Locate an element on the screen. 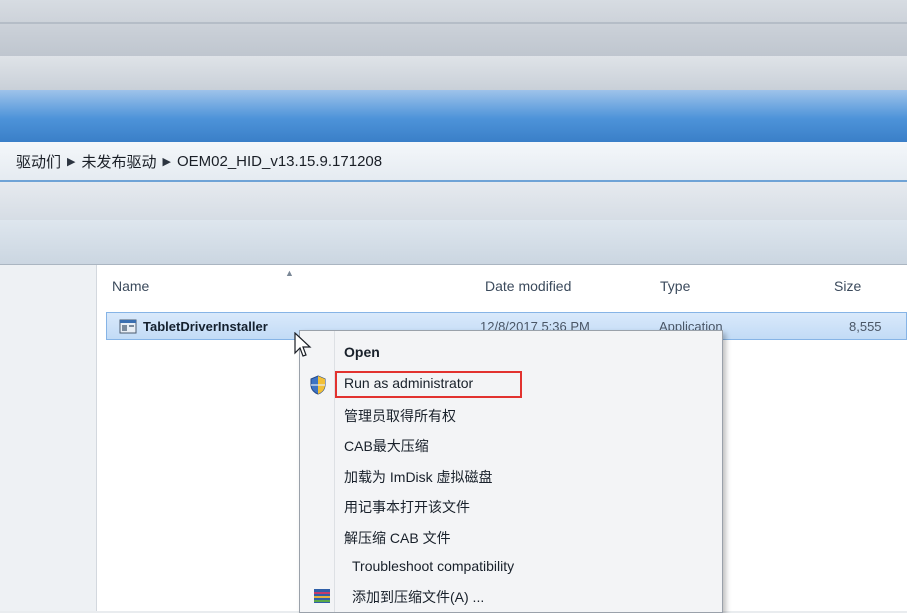 This screenshot has height=613, width=907. menu-item-open-with-notepad: 用记事本打开该文件 is located at coordinates (407, 507).